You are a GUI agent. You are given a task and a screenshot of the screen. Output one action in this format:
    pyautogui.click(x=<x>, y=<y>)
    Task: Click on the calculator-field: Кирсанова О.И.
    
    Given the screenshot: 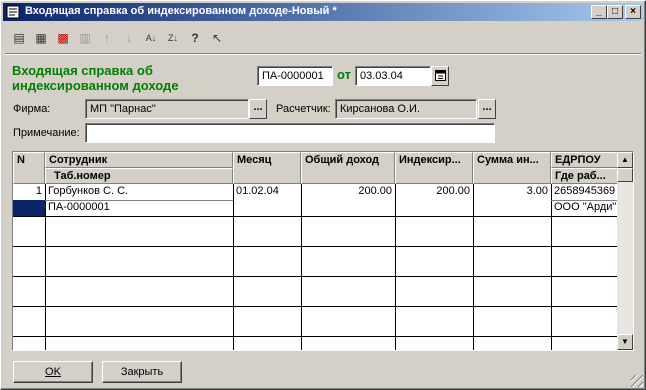 What is the action you would take?
    pyautogui.click(x=406, y=109)
    